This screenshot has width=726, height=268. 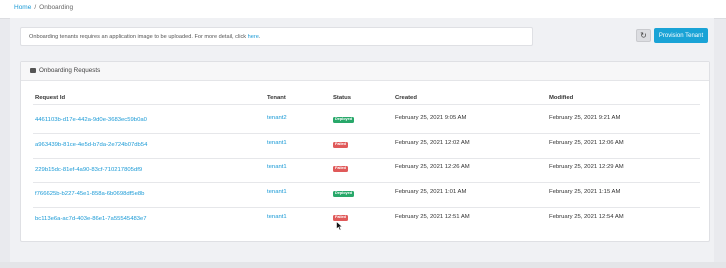 I want to click on notice-here-link: here, so click(x=253, y=37).